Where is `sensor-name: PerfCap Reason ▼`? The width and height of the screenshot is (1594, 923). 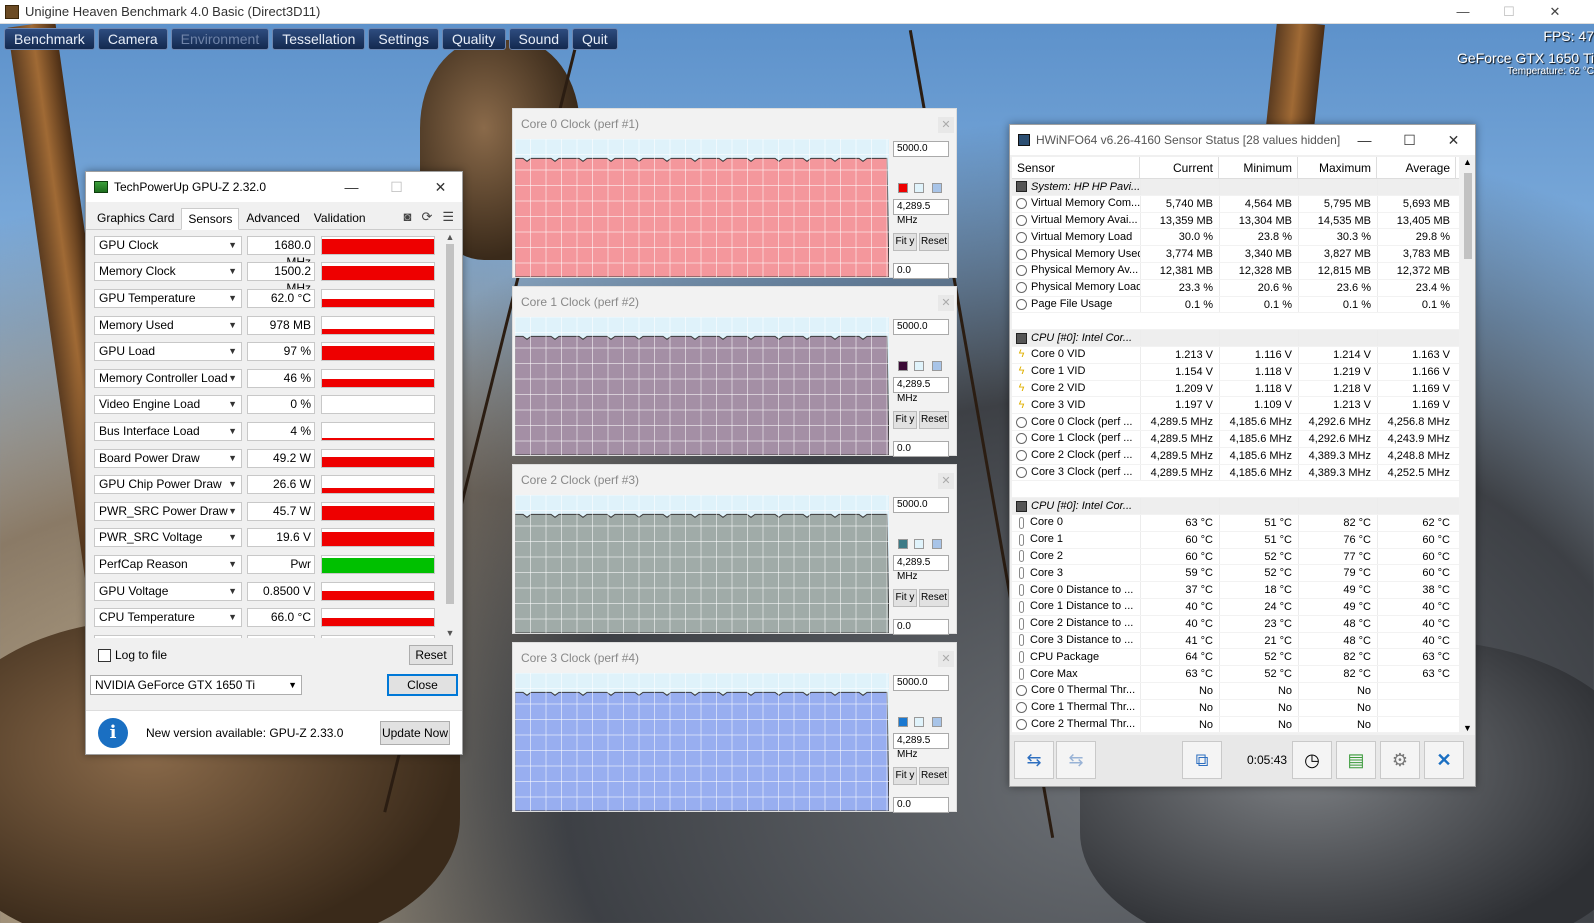
sensor-name: PerfCap Reason ▼ is located at coordinates (168, 564).